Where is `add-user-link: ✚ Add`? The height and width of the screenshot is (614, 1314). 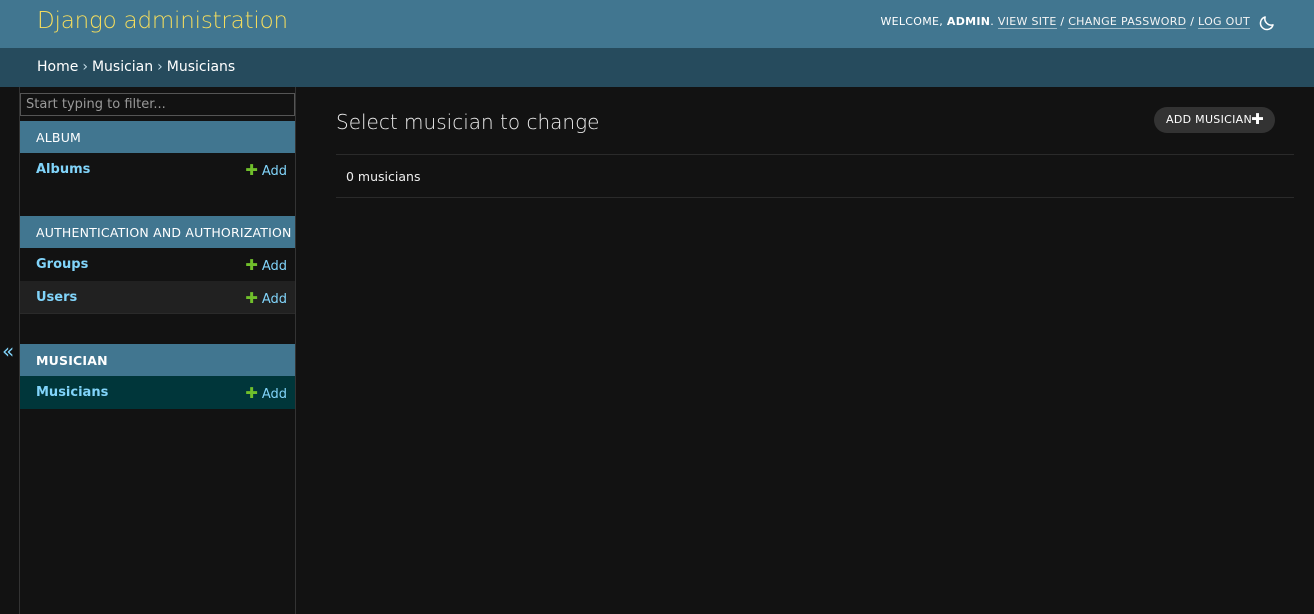 add-user-link: ✚ Add is located at coordinates (266, 298).